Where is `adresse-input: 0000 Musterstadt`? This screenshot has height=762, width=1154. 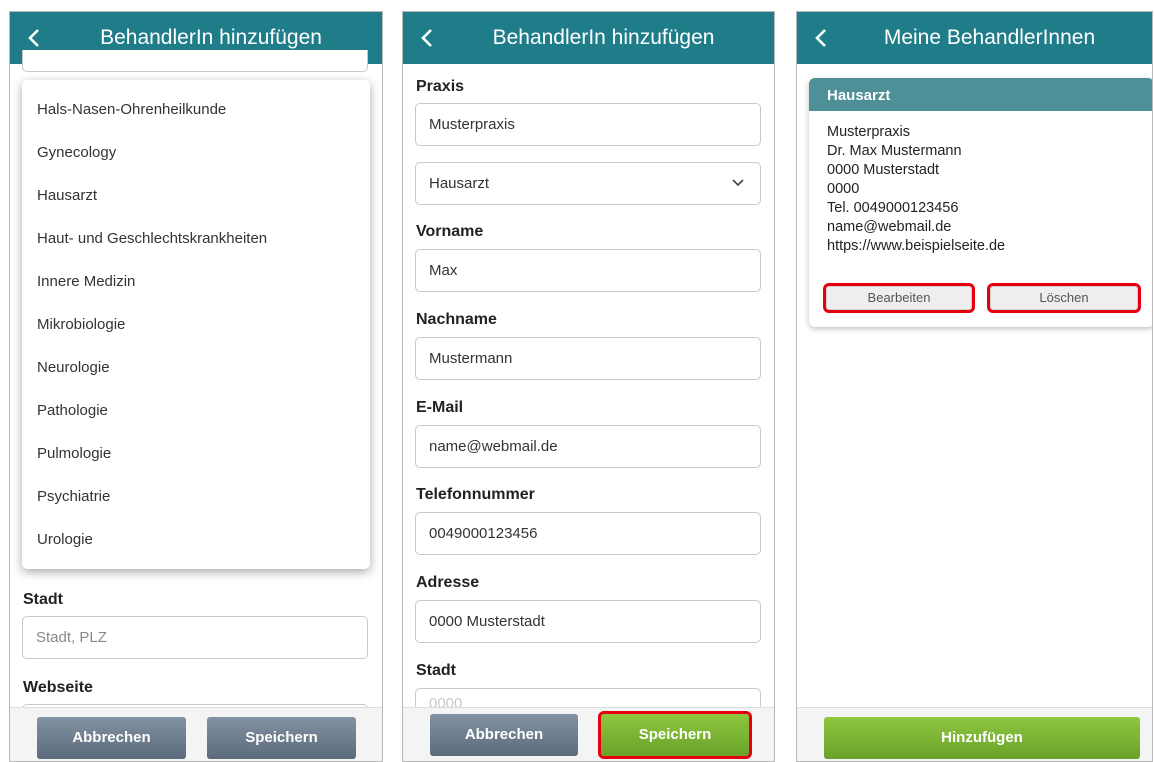
adresse-input: 0000 Musterstadt is located at coordinates (588, 621).